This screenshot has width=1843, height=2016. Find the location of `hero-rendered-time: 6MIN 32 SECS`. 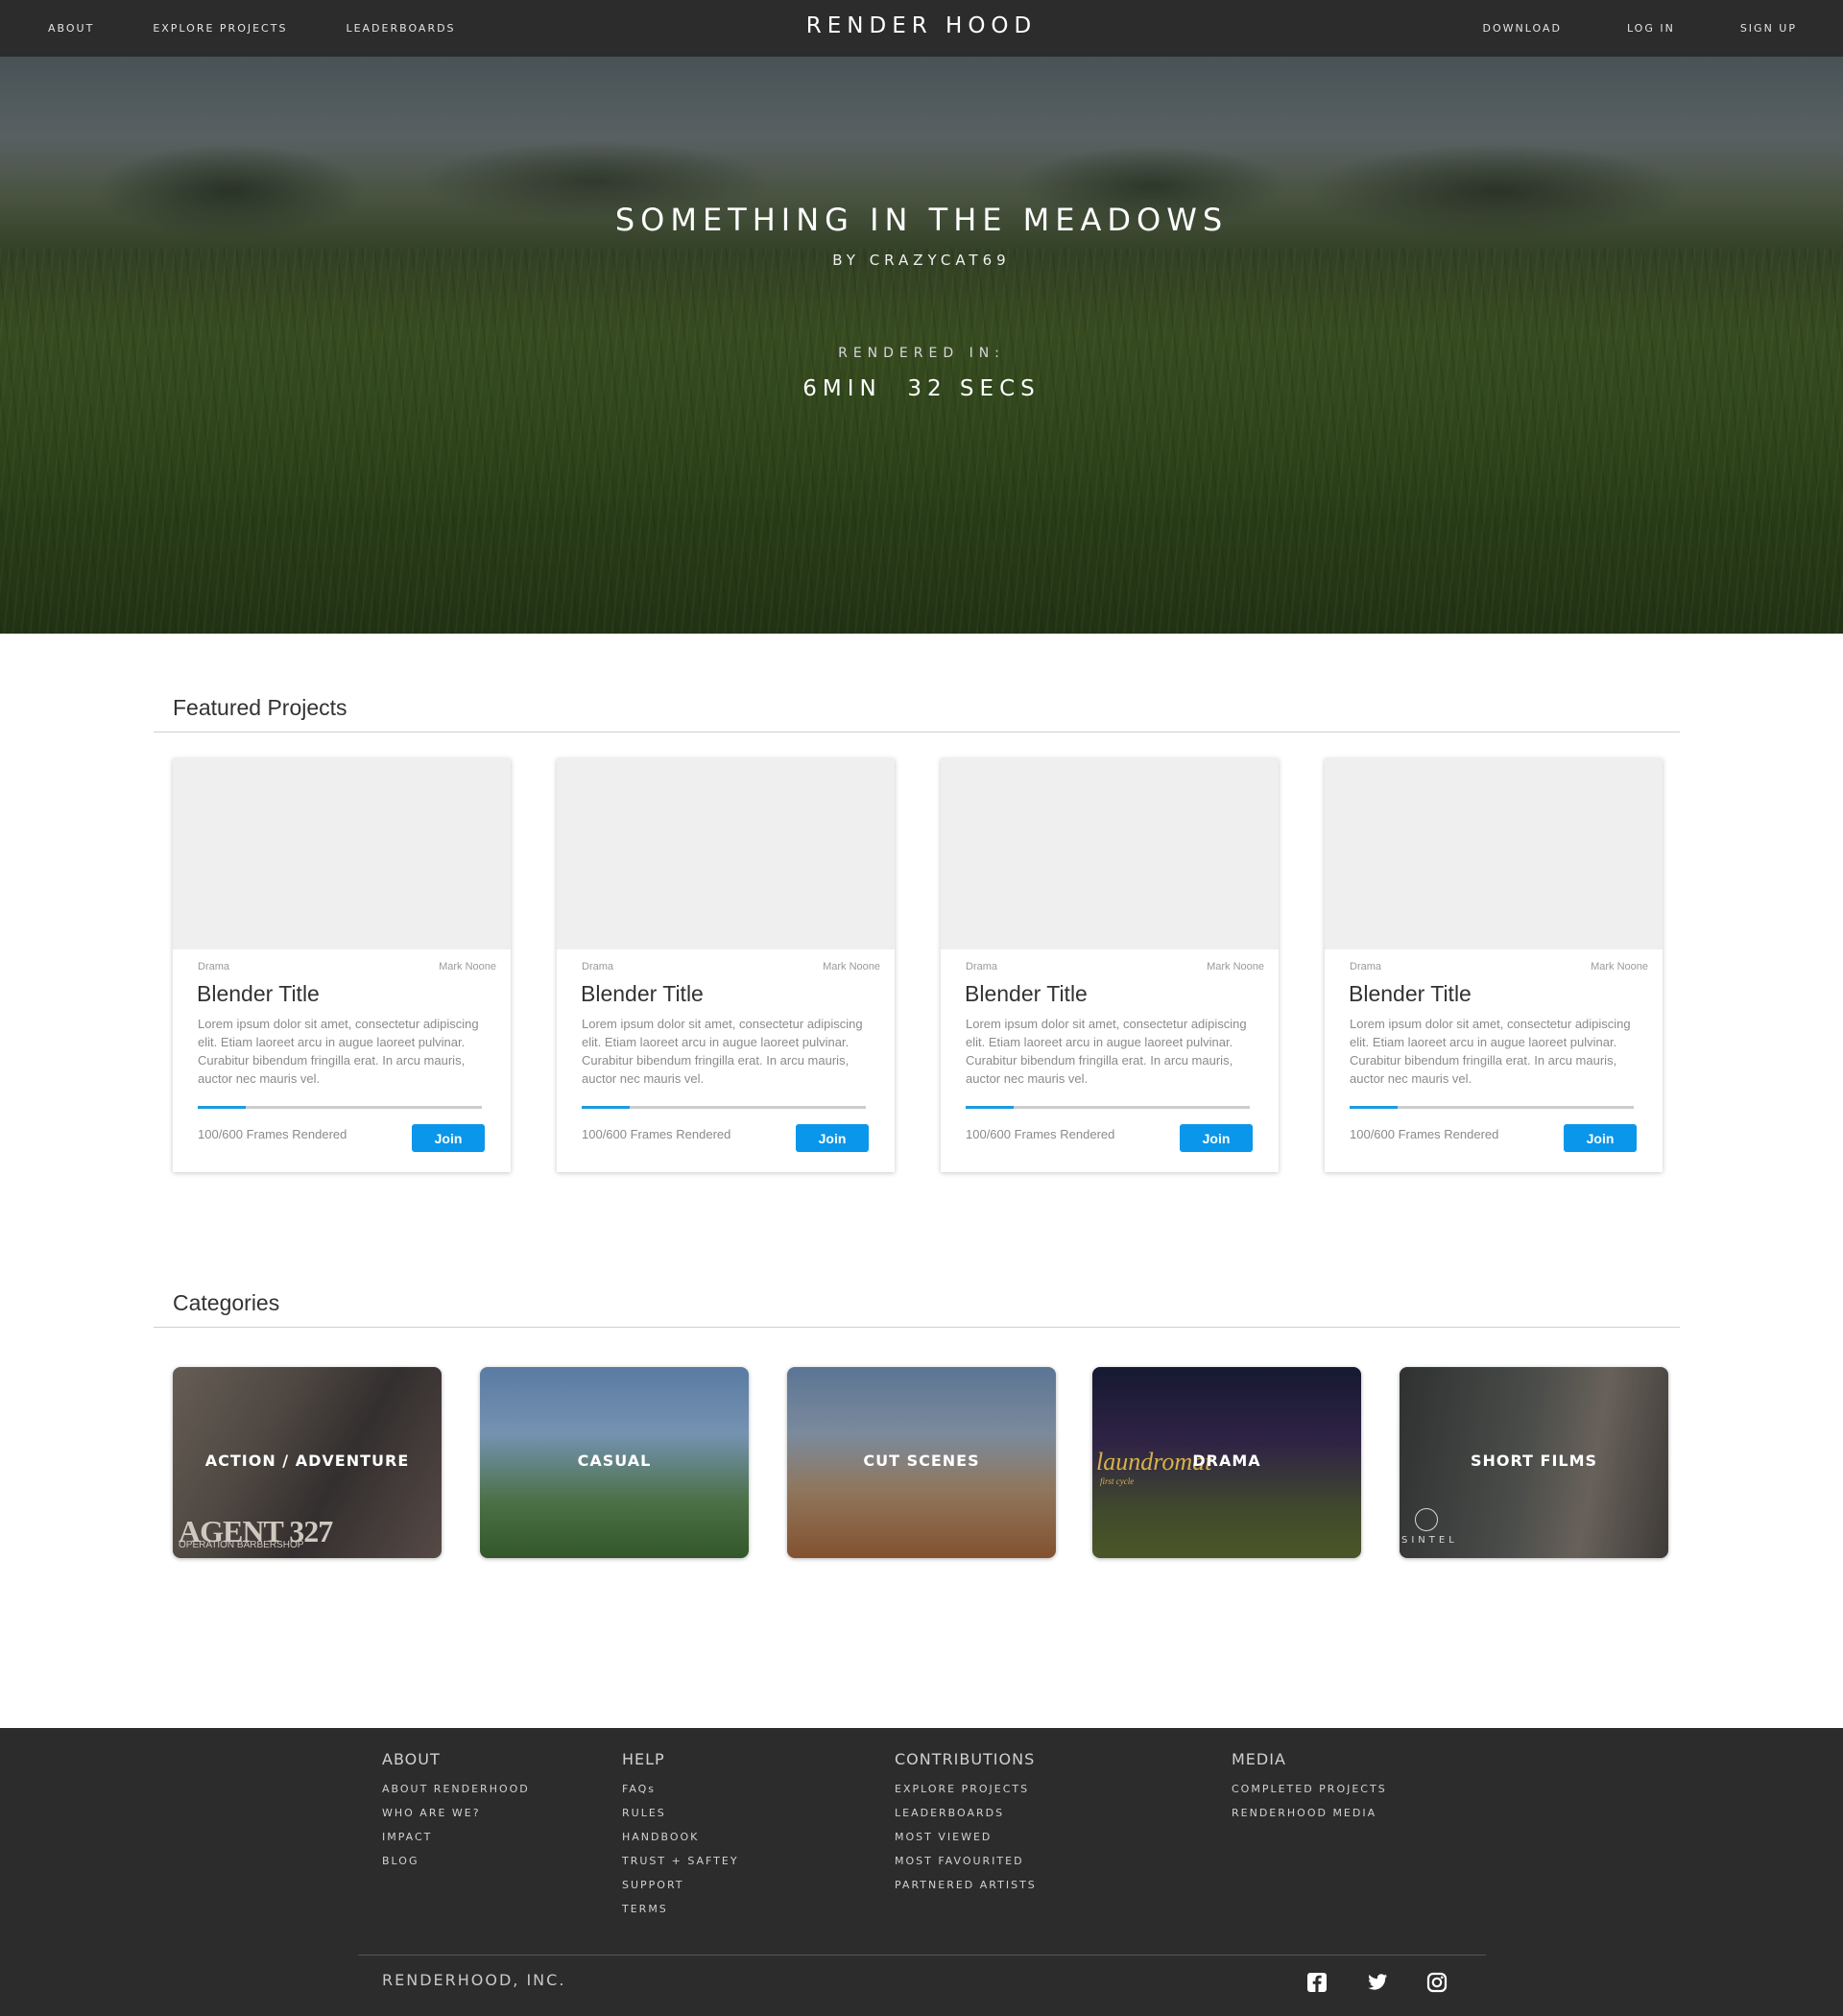

hero-rendered-time: 6MIN 32 SECS is located at coordinates (921, 389).